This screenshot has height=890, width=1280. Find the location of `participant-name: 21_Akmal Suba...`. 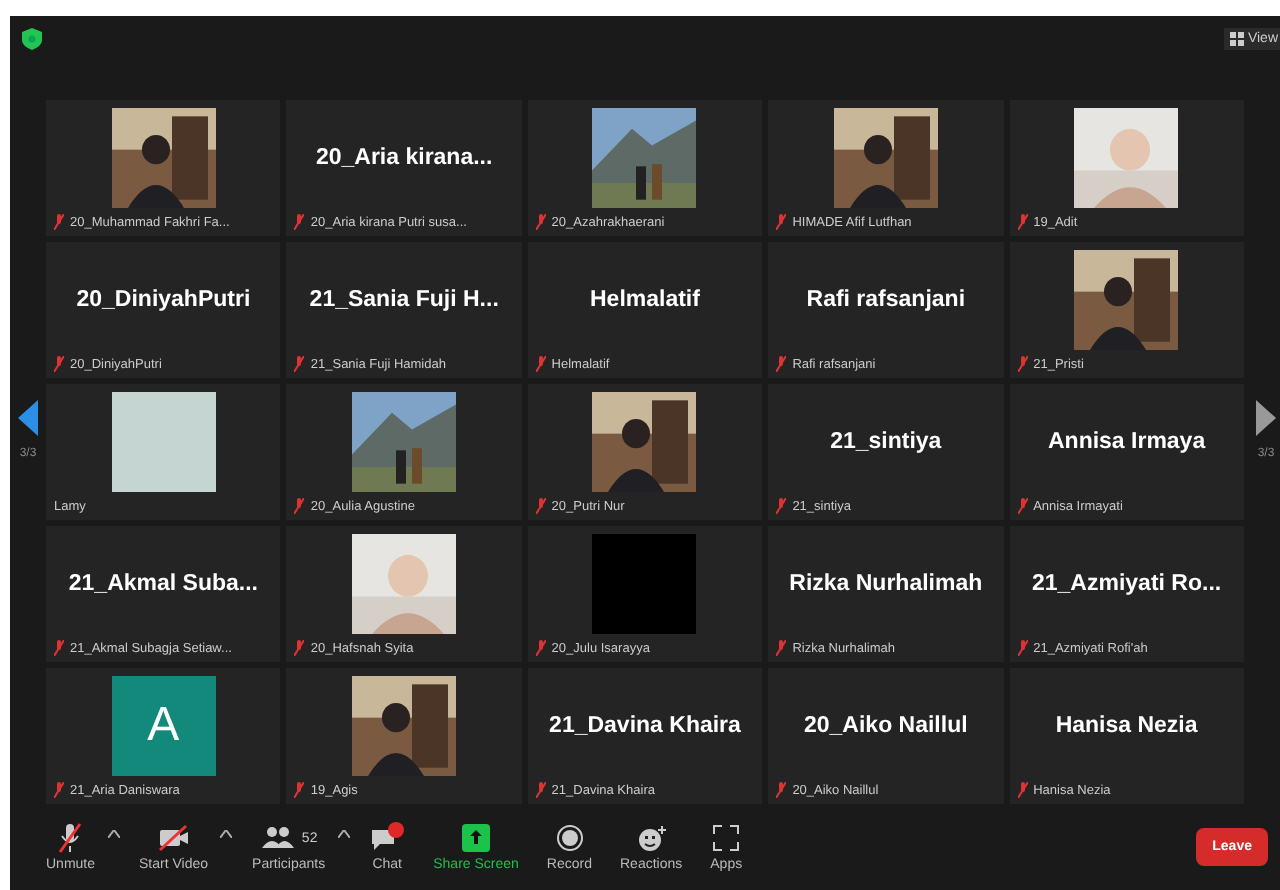

participant-name: 21_Akmal Suba... is located at coordinates (163, 584).